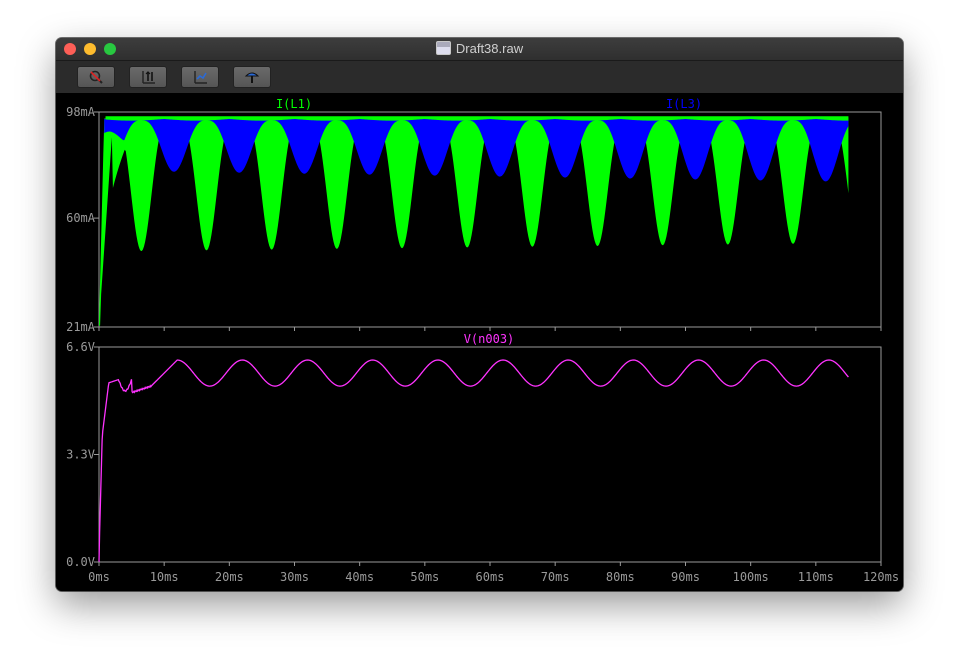 The image size is (959, 666). Describe the element at coordinates (229, 577) in the screenshot. I see `x-tick-label: 20ms` at that location.